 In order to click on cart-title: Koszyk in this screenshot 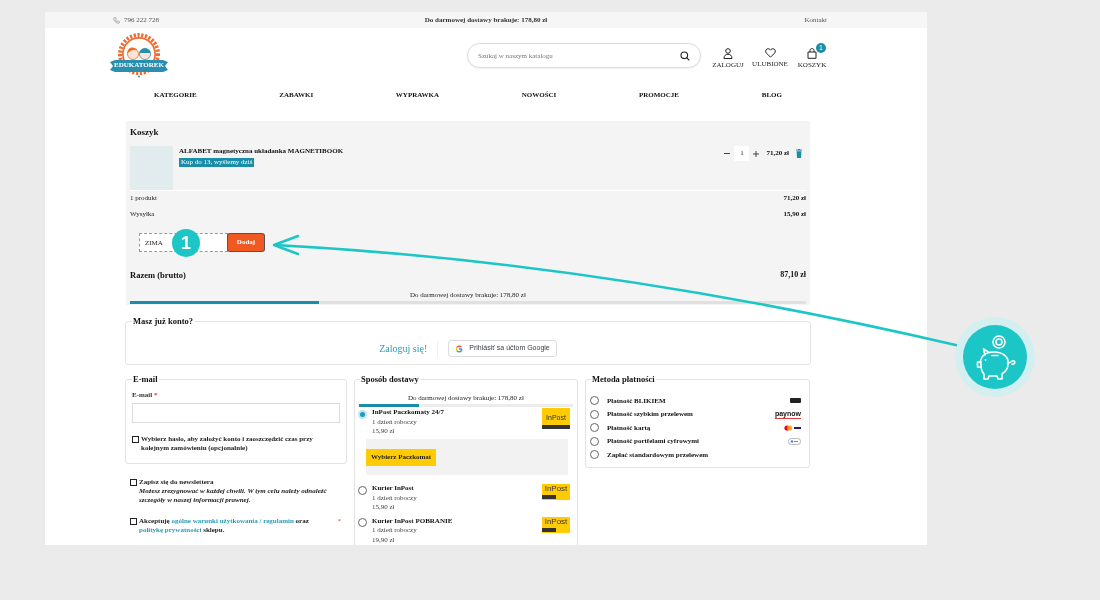, I will do `click(145, 132)`.